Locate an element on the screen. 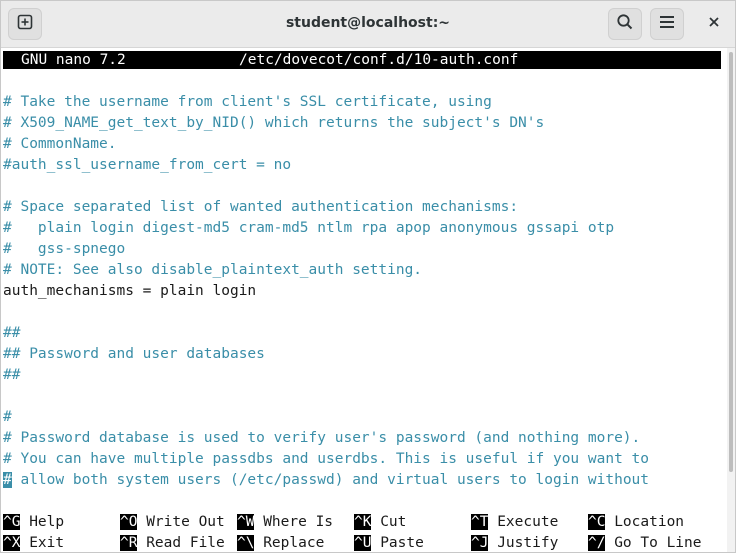  shortcut-location: ^C Location is located at coordinates (636, 522).